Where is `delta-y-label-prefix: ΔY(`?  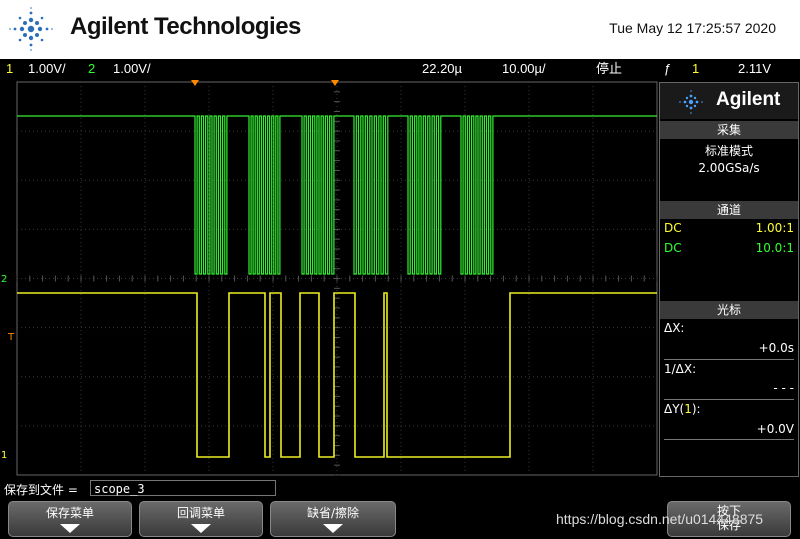
delta-y-label-prefix: ΔY( is located at coordinates (674, 409).